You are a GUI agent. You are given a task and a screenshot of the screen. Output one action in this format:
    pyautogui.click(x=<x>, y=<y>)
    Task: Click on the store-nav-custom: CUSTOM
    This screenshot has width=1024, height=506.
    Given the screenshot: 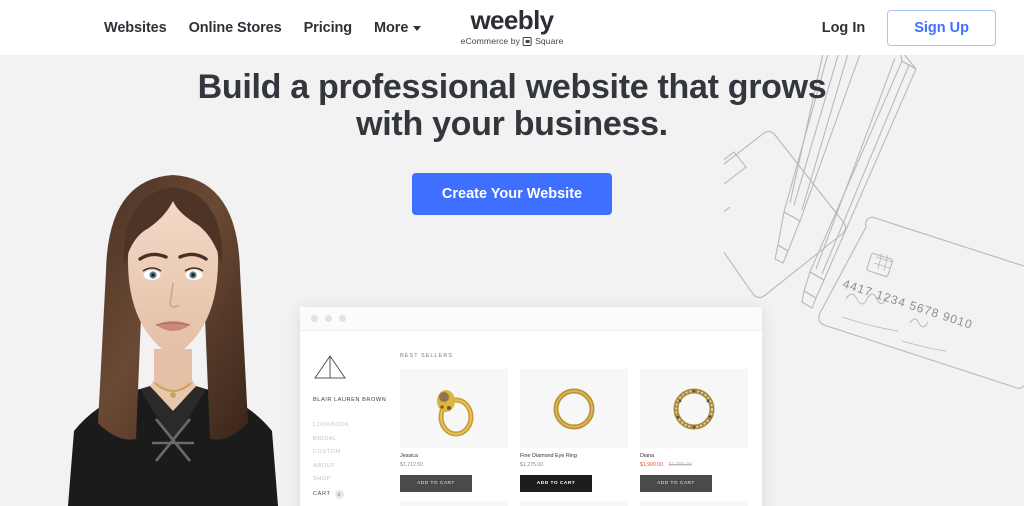 What is the action you would take?
    pyautogui.click(x=356, y=452)
    